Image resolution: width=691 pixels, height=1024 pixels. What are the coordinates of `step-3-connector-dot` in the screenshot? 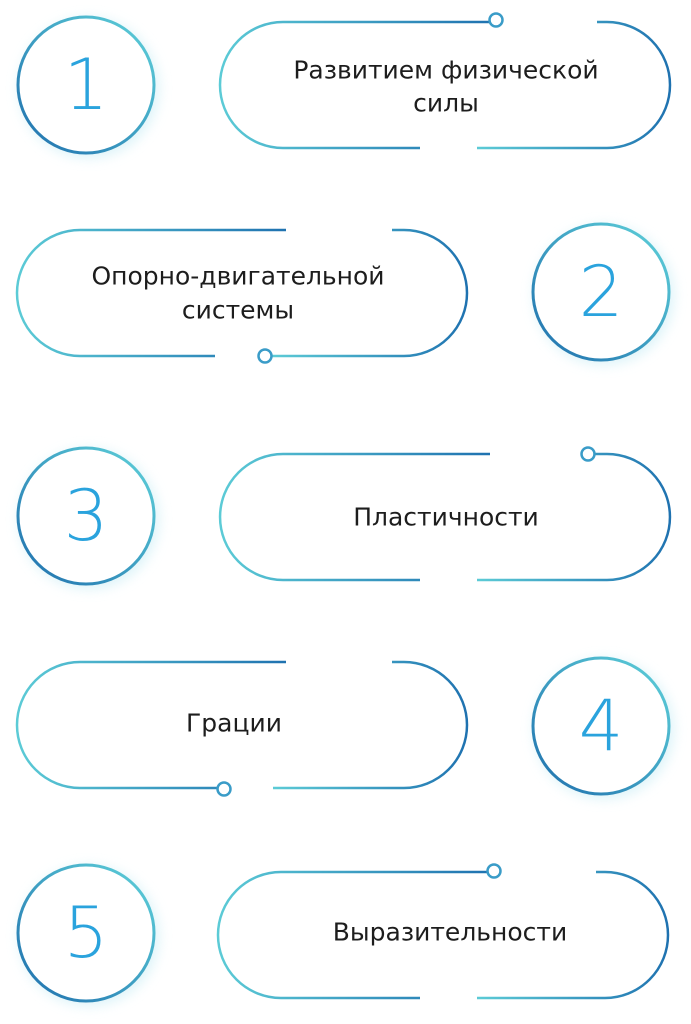 It's located at (588, 454).